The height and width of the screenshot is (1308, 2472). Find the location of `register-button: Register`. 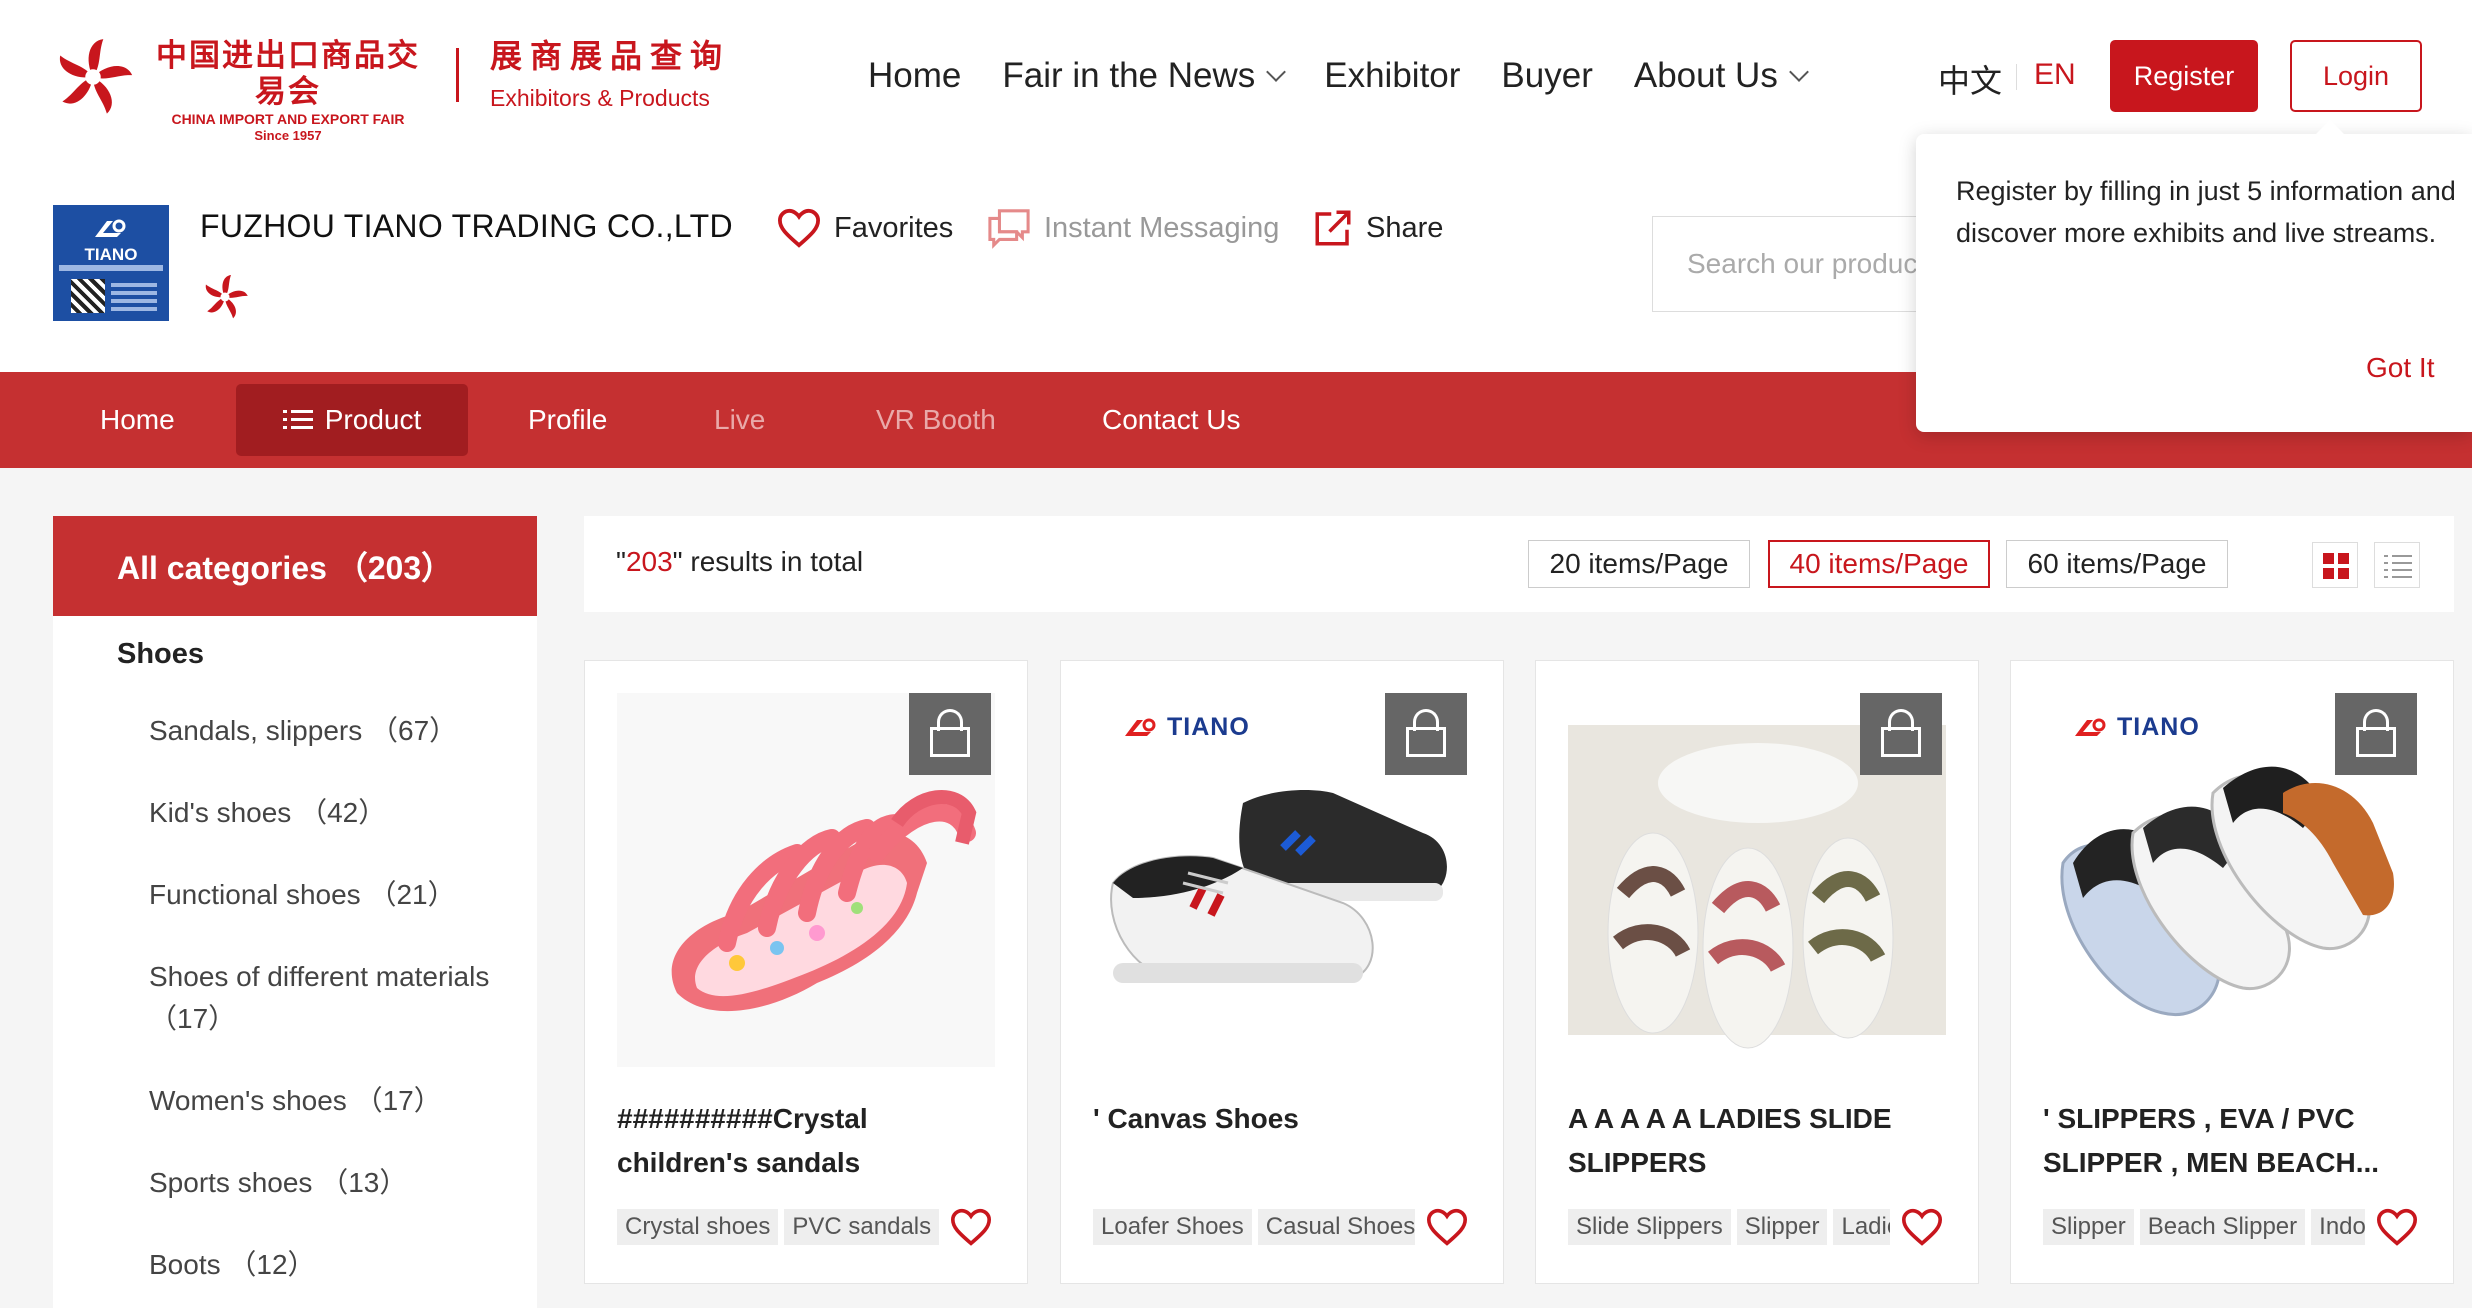

register-button: Register is located at coordinates (2184, 76).